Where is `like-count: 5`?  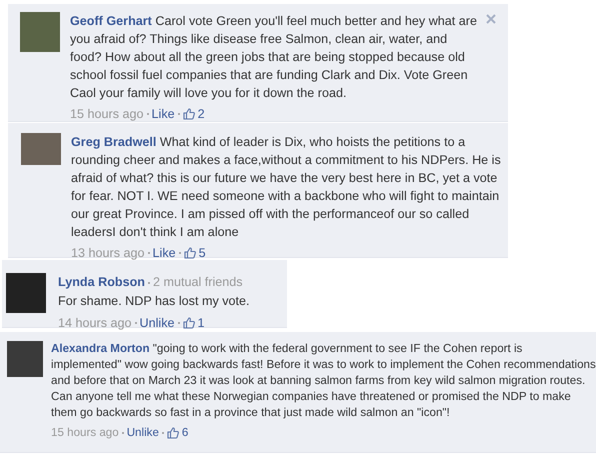
like-count: 5 is located at coordinates (202, 253).